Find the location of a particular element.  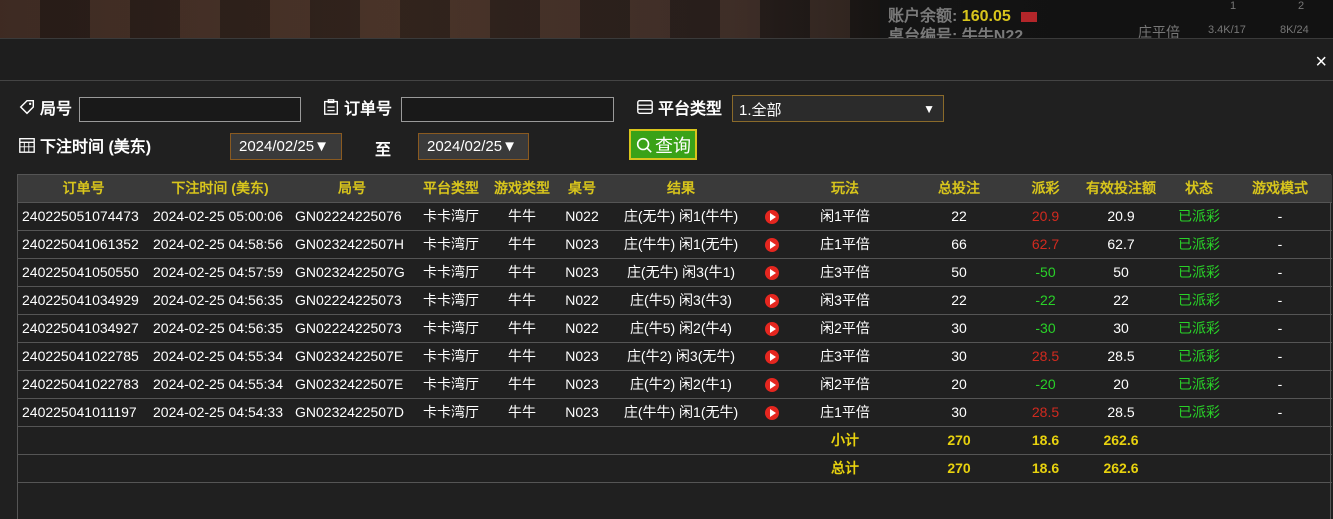

cell-payout: -50 is located at coordinates (1045, 272).